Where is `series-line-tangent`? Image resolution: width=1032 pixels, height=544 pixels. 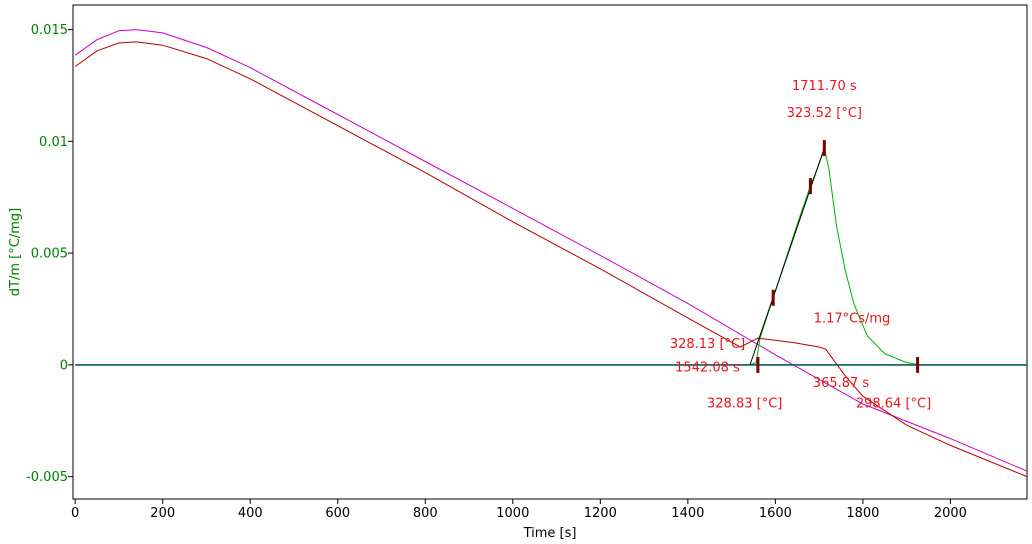 series-line-tangent is located at coordinates (787, 256).